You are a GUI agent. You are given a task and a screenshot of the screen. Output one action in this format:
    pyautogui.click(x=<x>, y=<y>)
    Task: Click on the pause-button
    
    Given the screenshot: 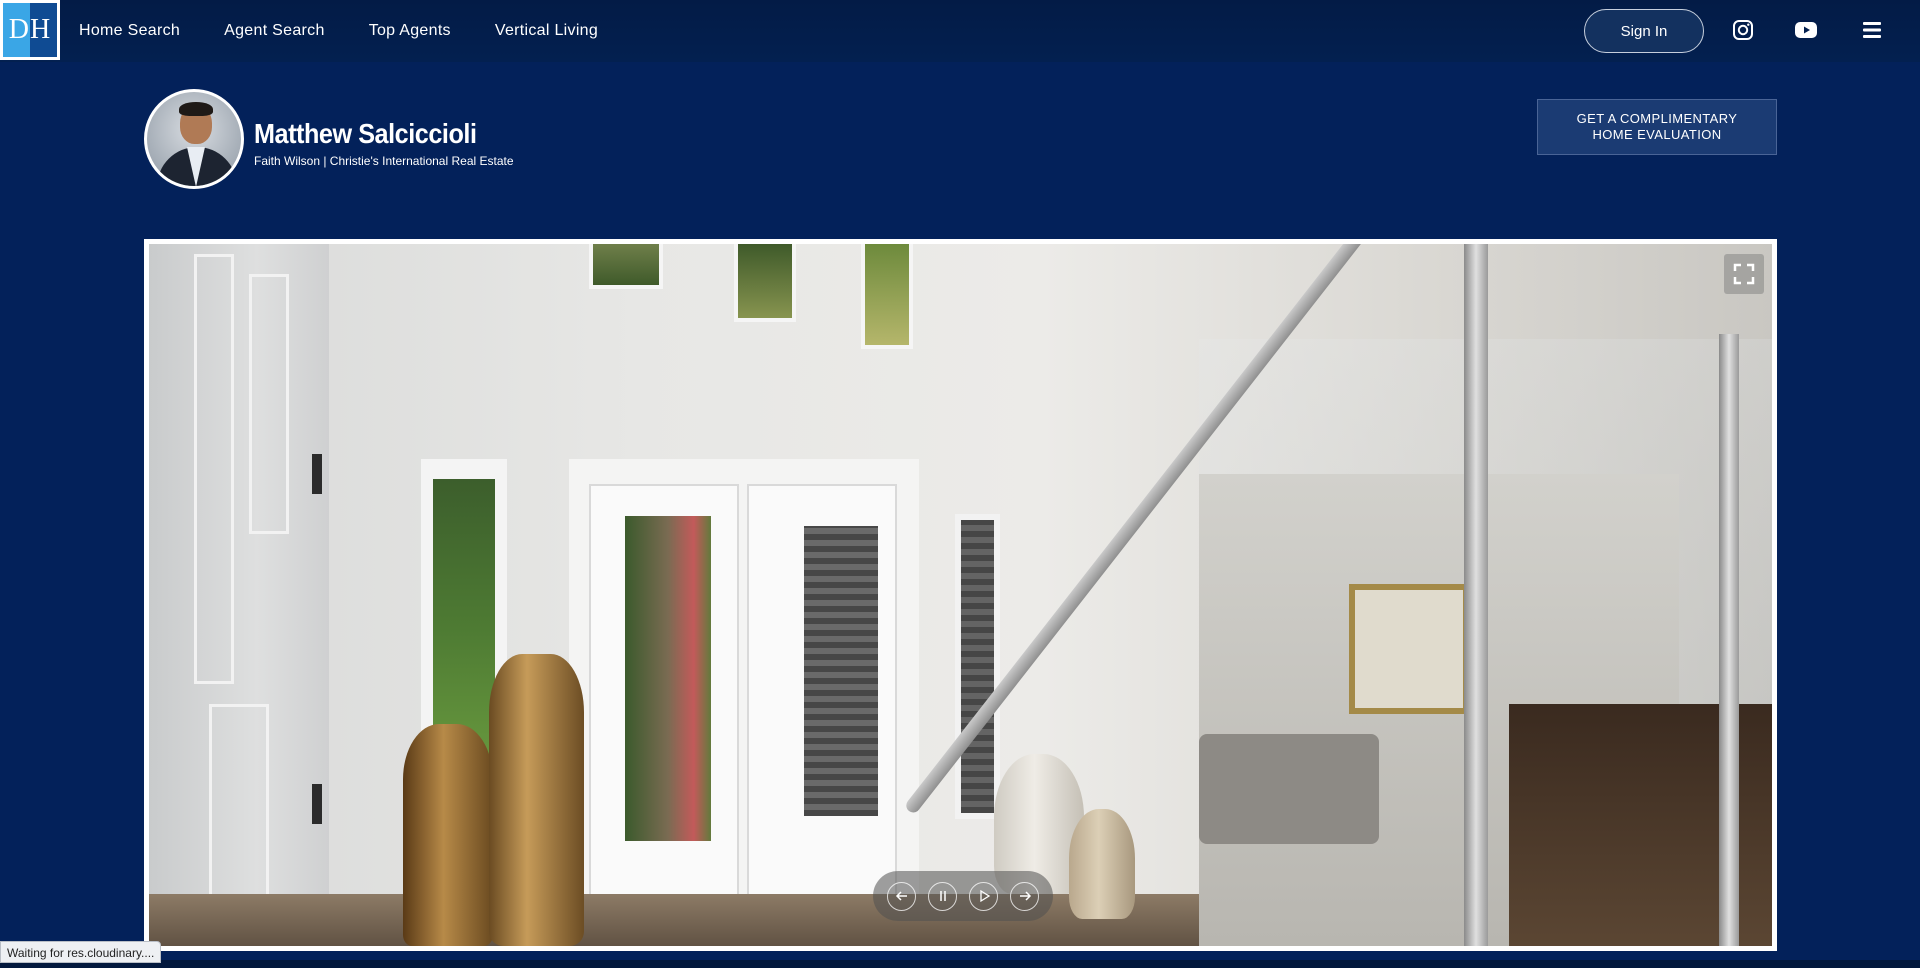 What is the action you would take?
    pyautogui.click(x=942, y=896)
    